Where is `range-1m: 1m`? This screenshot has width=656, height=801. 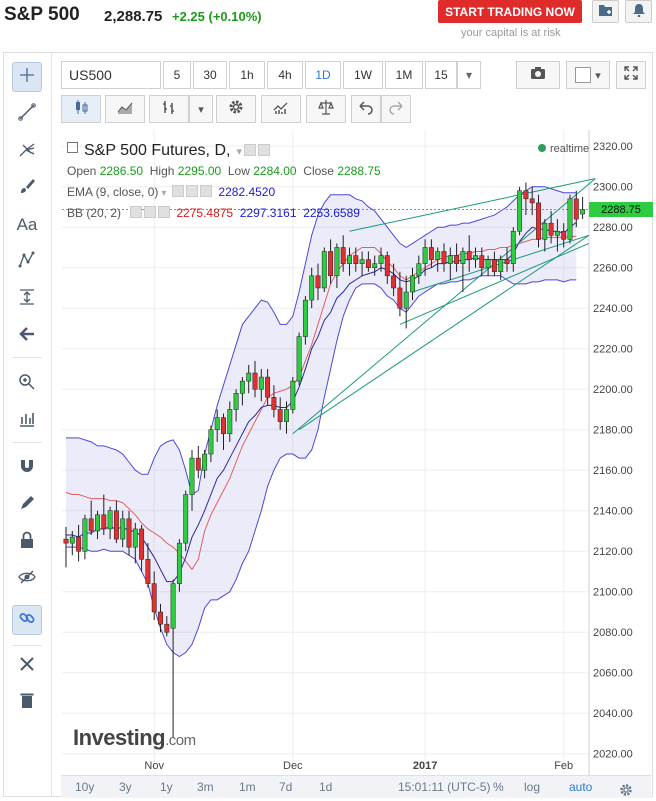
range-1m: 1m is located at coordinates (247, 787).